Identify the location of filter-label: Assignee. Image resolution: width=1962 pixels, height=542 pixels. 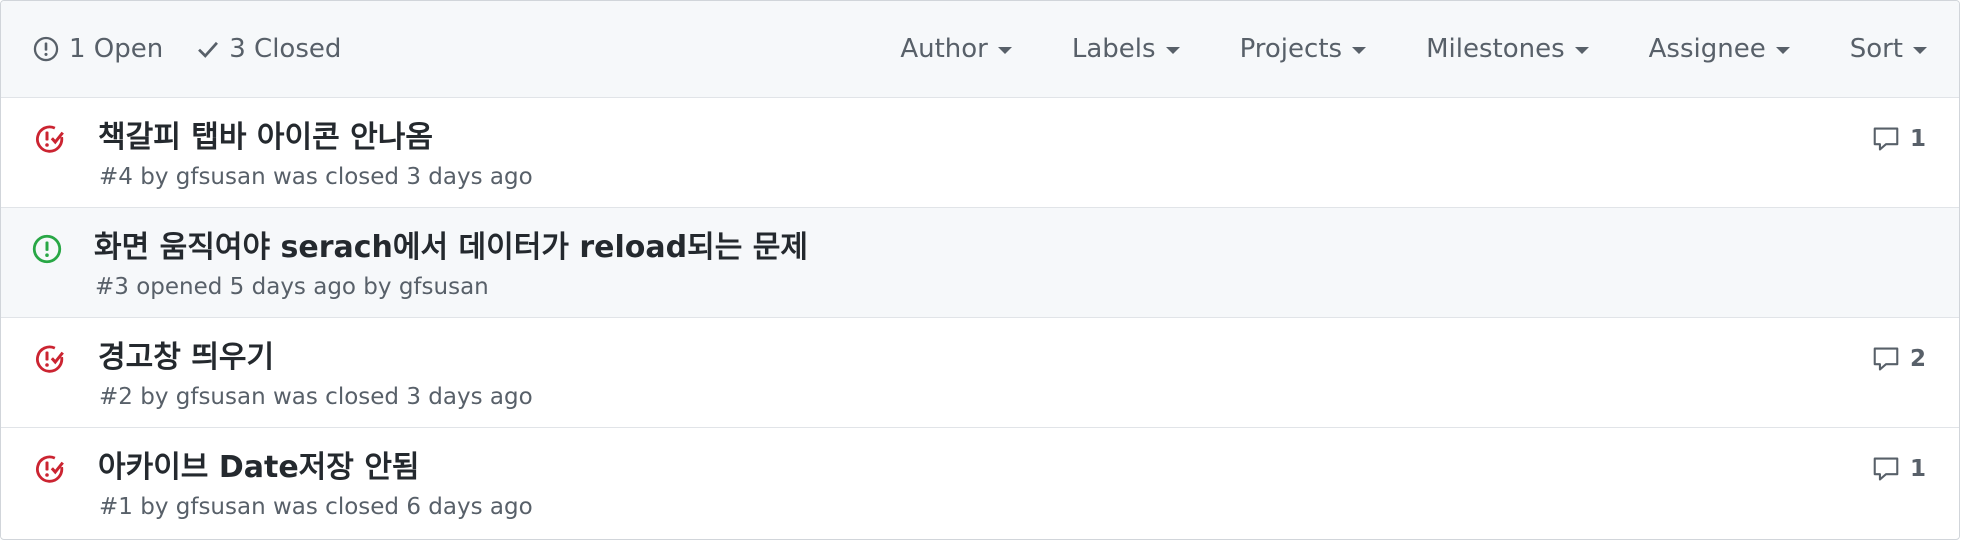
(1707, 49).